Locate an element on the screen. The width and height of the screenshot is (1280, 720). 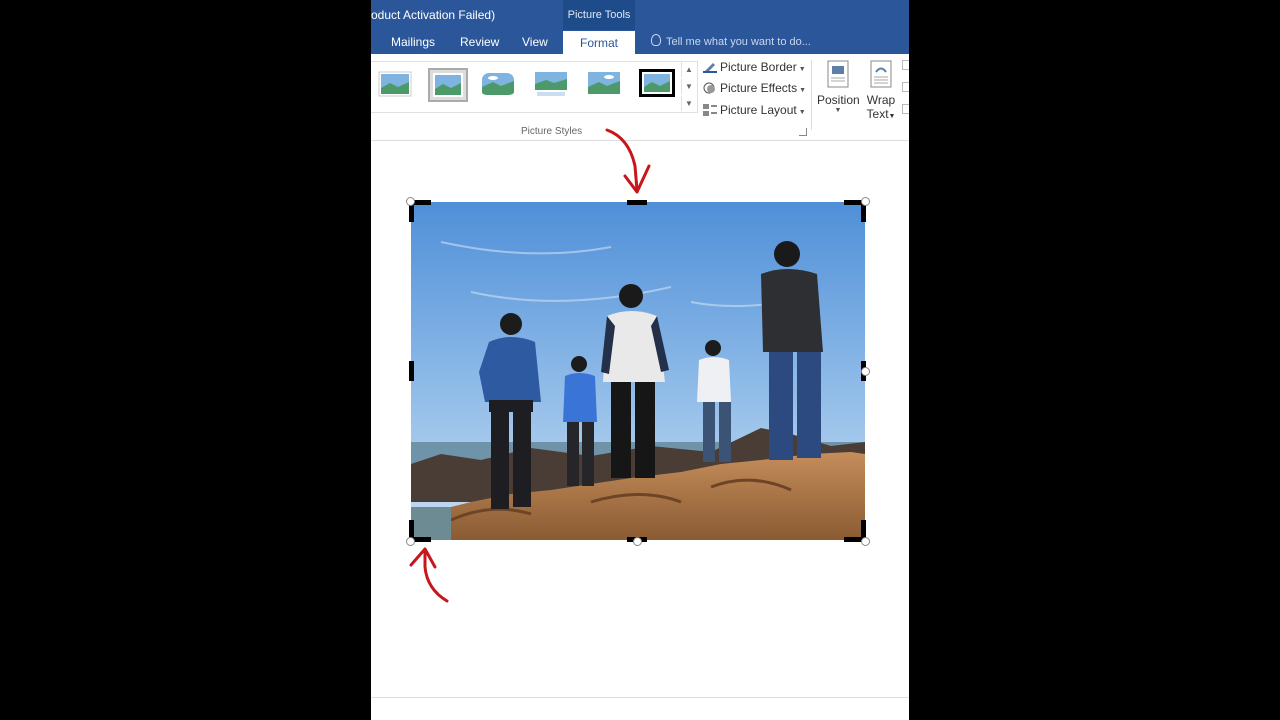
resize-handle-top-left is located at coordinates (410, 201).